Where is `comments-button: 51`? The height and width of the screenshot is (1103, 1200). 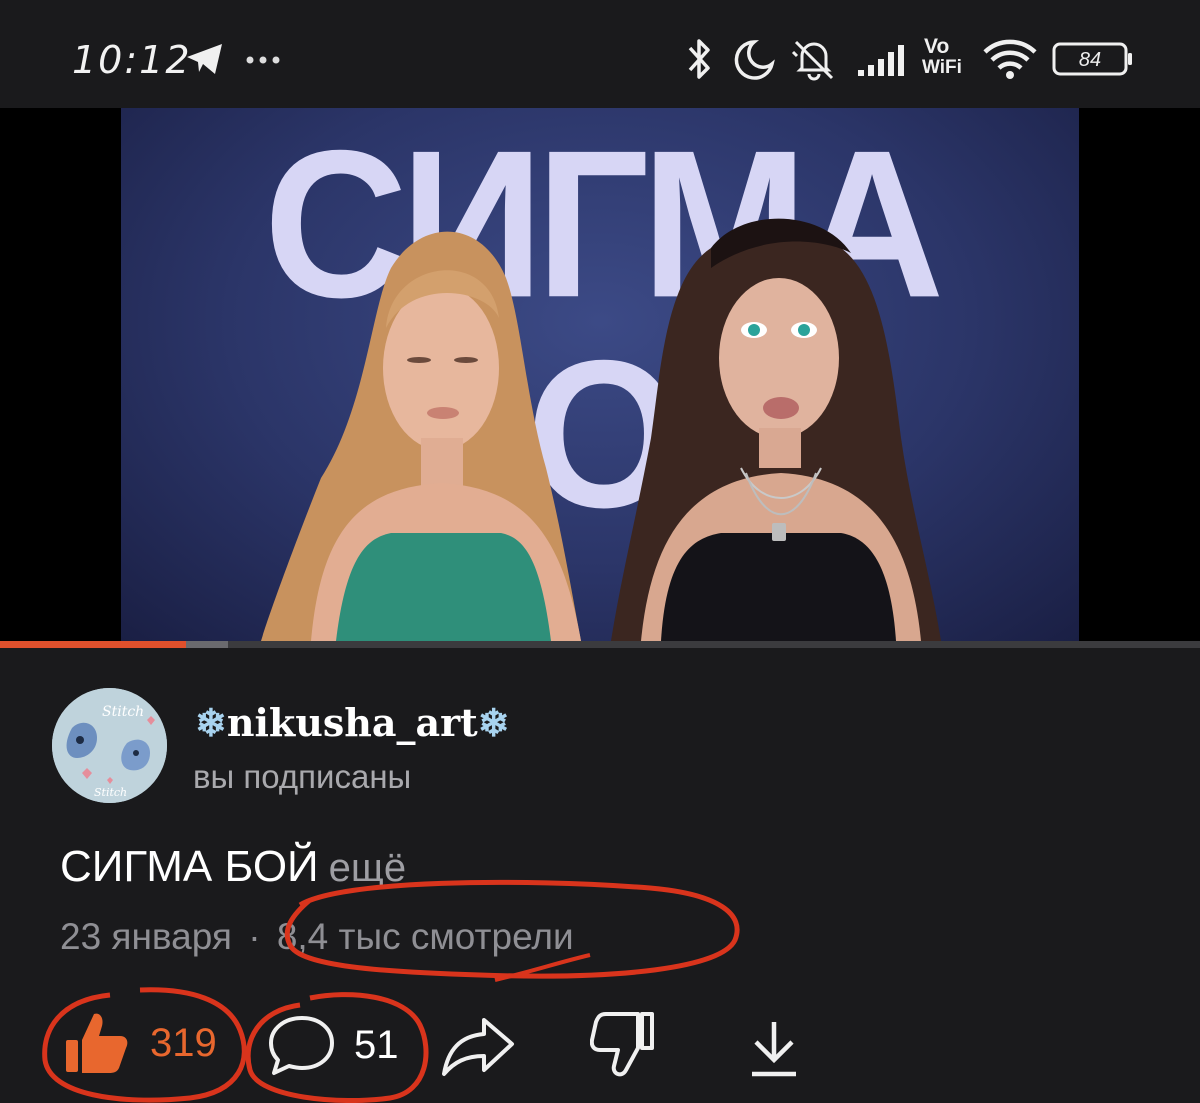 comments-button: 51 is located at coordinates (333, 1045).